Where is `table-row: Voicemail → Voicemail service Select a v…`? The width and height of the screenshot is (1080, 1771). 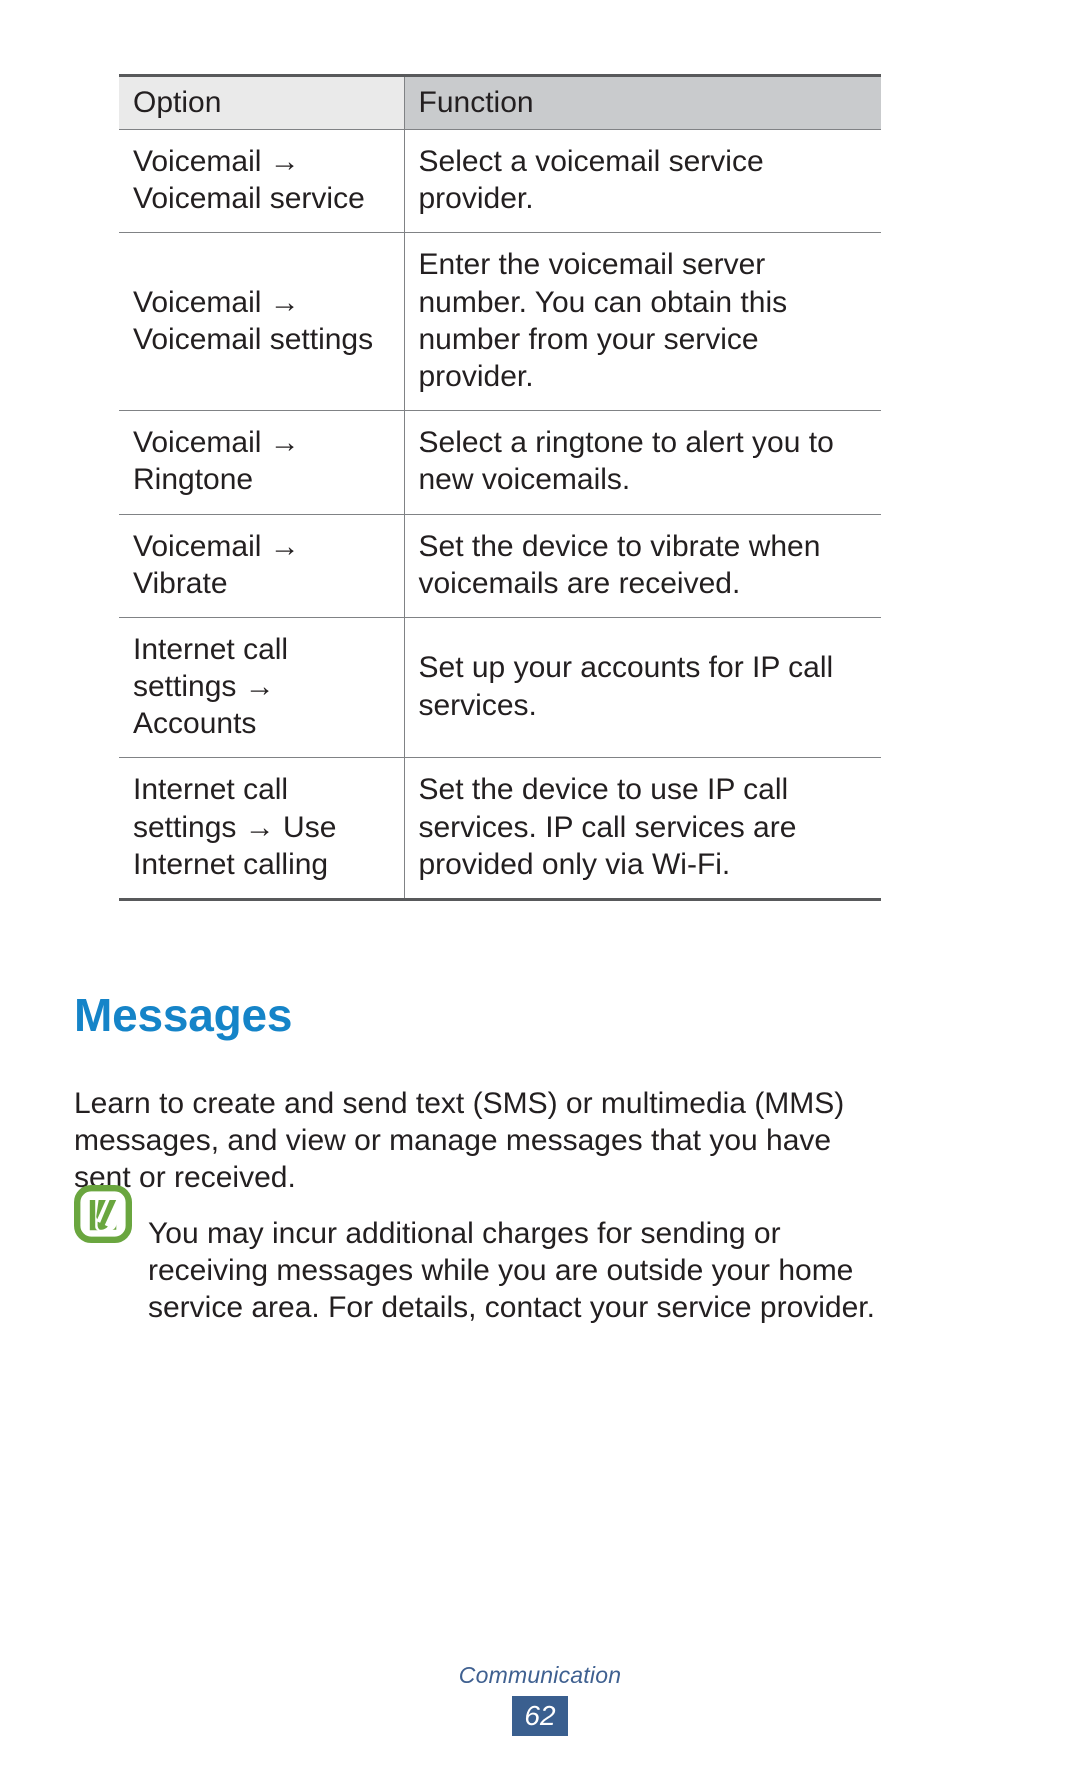 table-row: Voicemail → Voicemail service Select a v… is located at coordinates (500, 181).